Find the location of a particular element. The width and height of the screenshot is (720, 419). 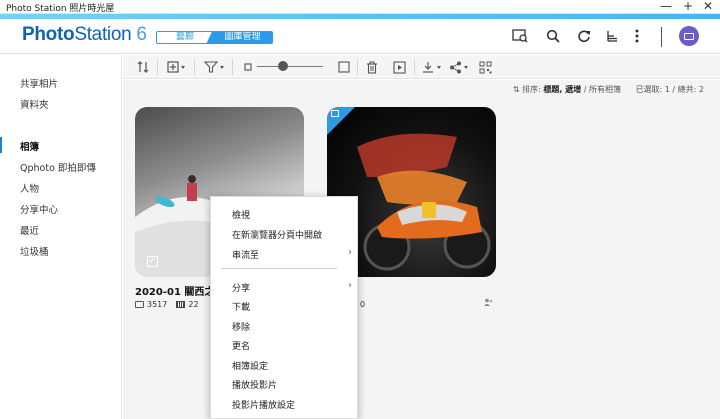

tab-gallery: 藝廊 is located at coordinates (185, 37).